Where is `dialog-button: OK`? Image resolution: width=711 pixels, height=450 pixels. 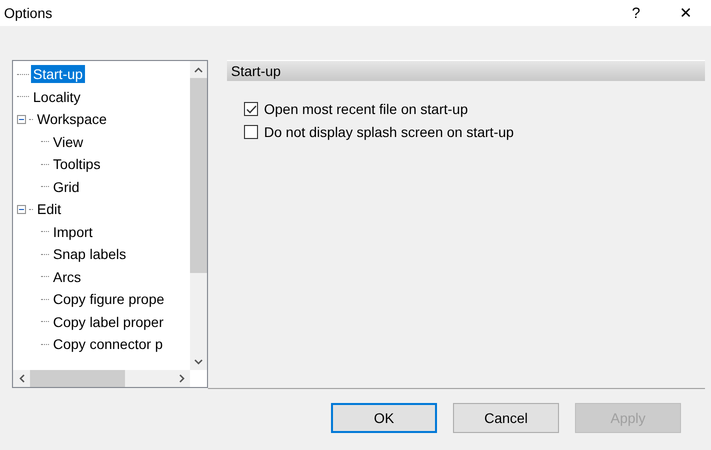 dialog-button: OK is located at coordinates (384, 418).